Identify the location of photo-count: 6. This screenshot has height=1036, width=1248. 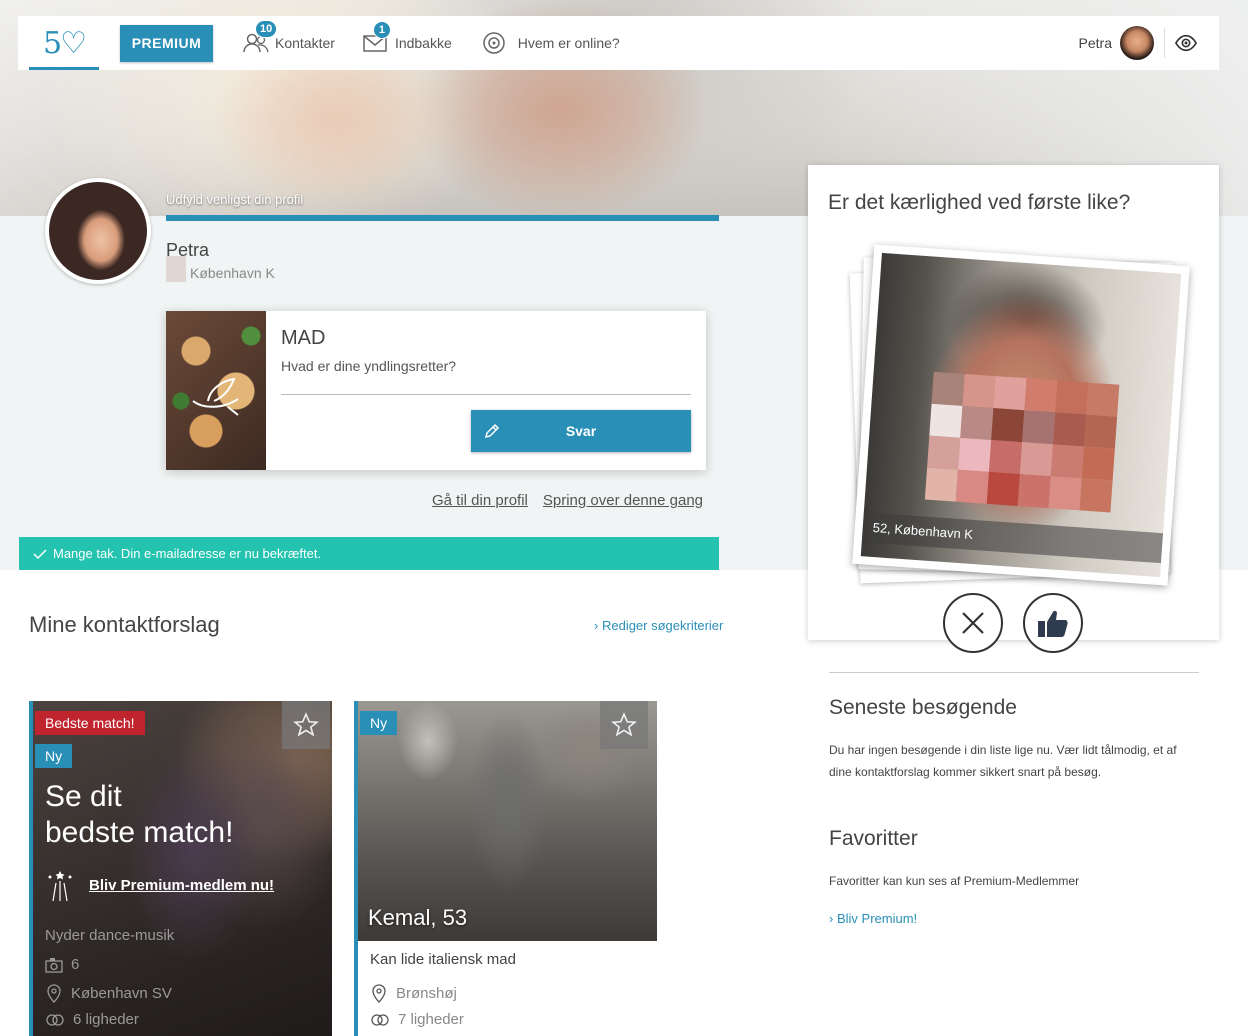
(75, 964).